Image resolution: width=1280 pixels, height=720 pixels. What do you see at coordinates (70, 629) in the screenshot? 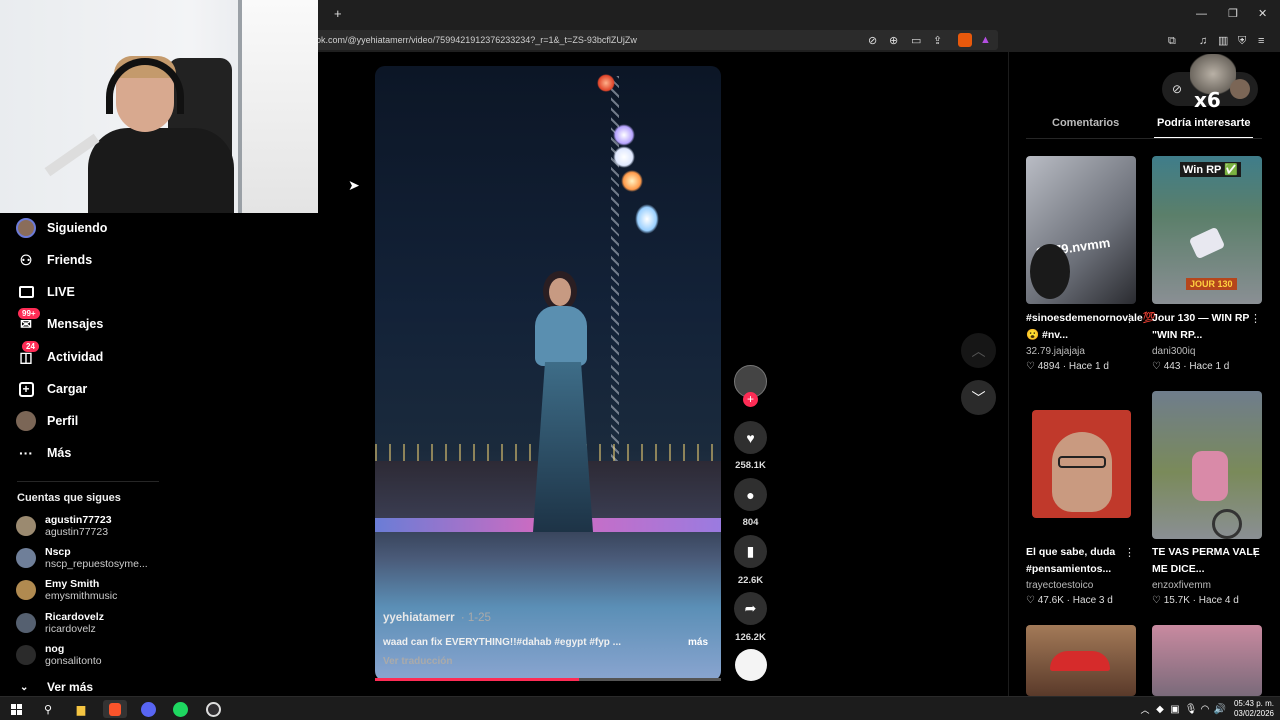
I see `account-handle: ricardovelz` at bounding box center [70, 629].